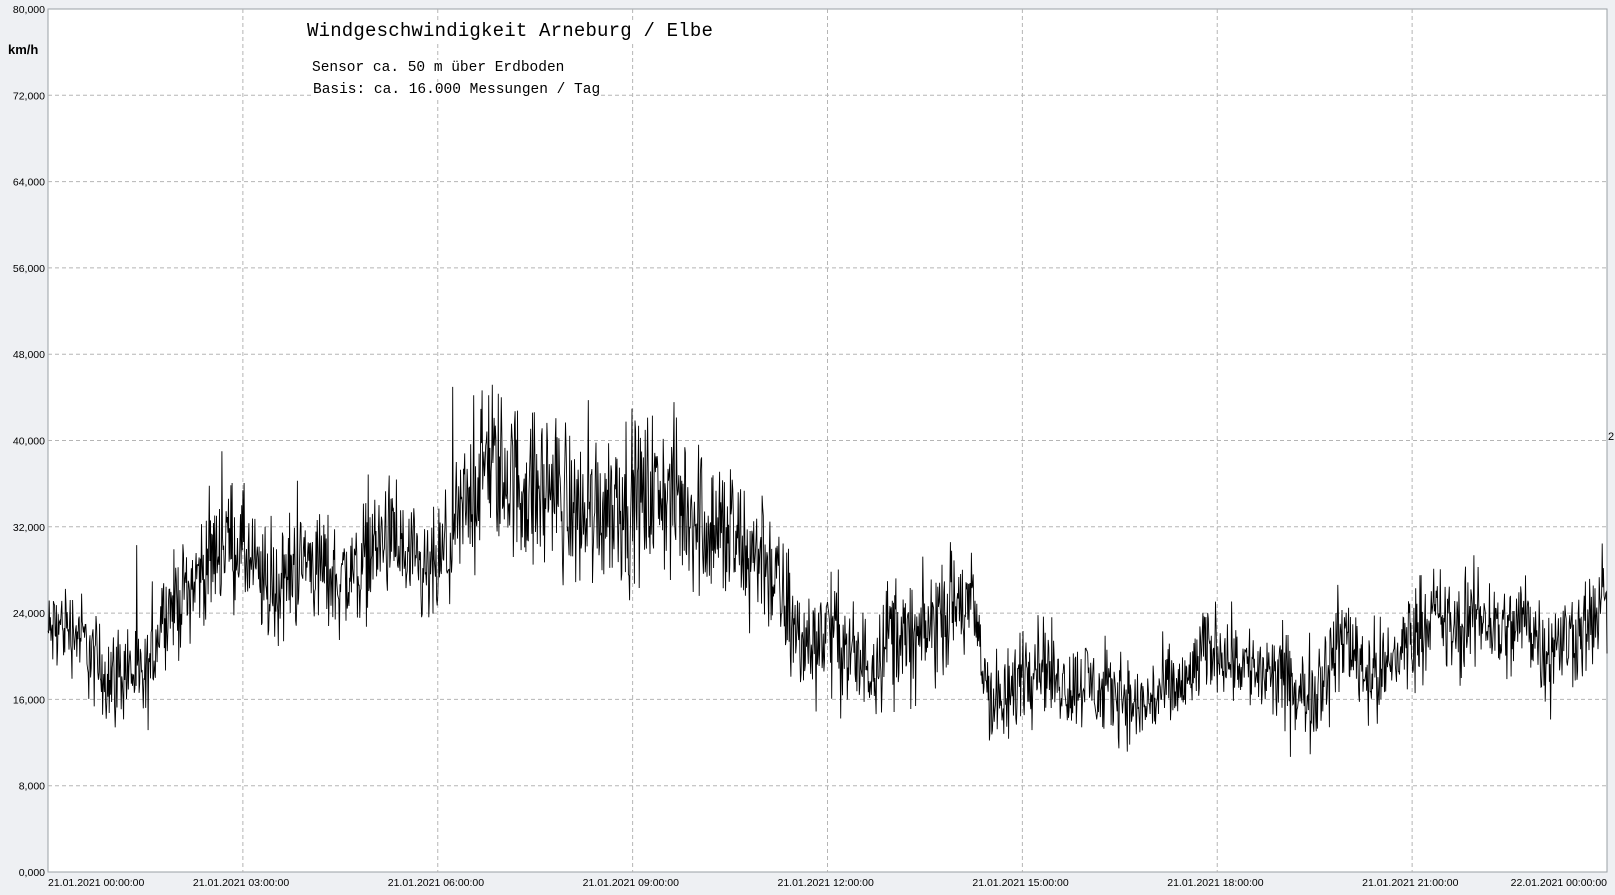 This screenshot has width=1615, height=895. Describe the element at coordinates (32, 873) in the screenshot. I see `y-tick-label: 0,000` at that location.